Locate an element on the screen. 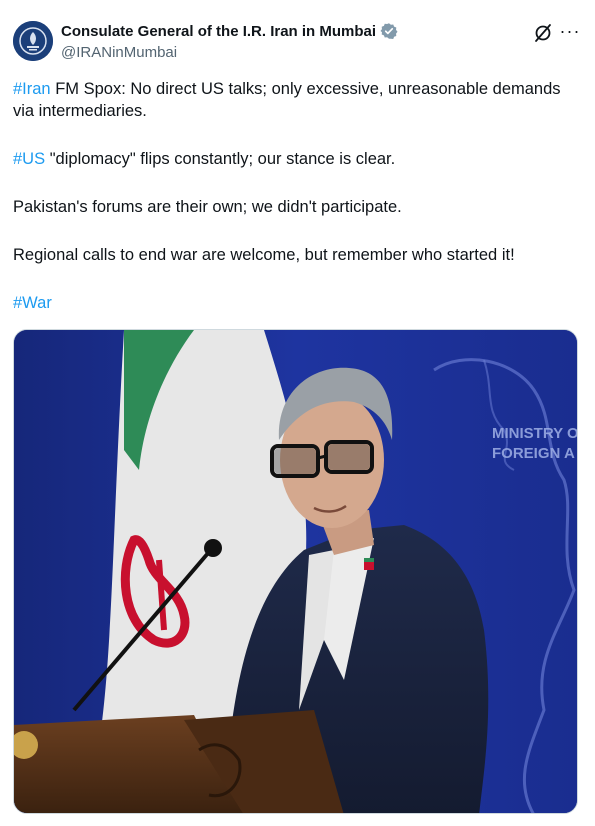  hashtag-war-link: #War is located at coordinates (32, 303).